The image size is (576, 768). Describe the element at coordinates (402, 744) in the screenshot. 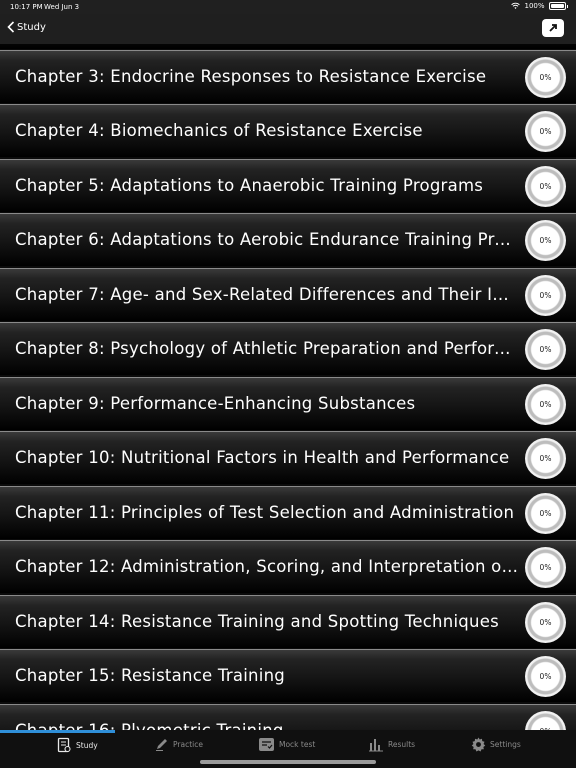

I see `tab-label: Results` at that location.